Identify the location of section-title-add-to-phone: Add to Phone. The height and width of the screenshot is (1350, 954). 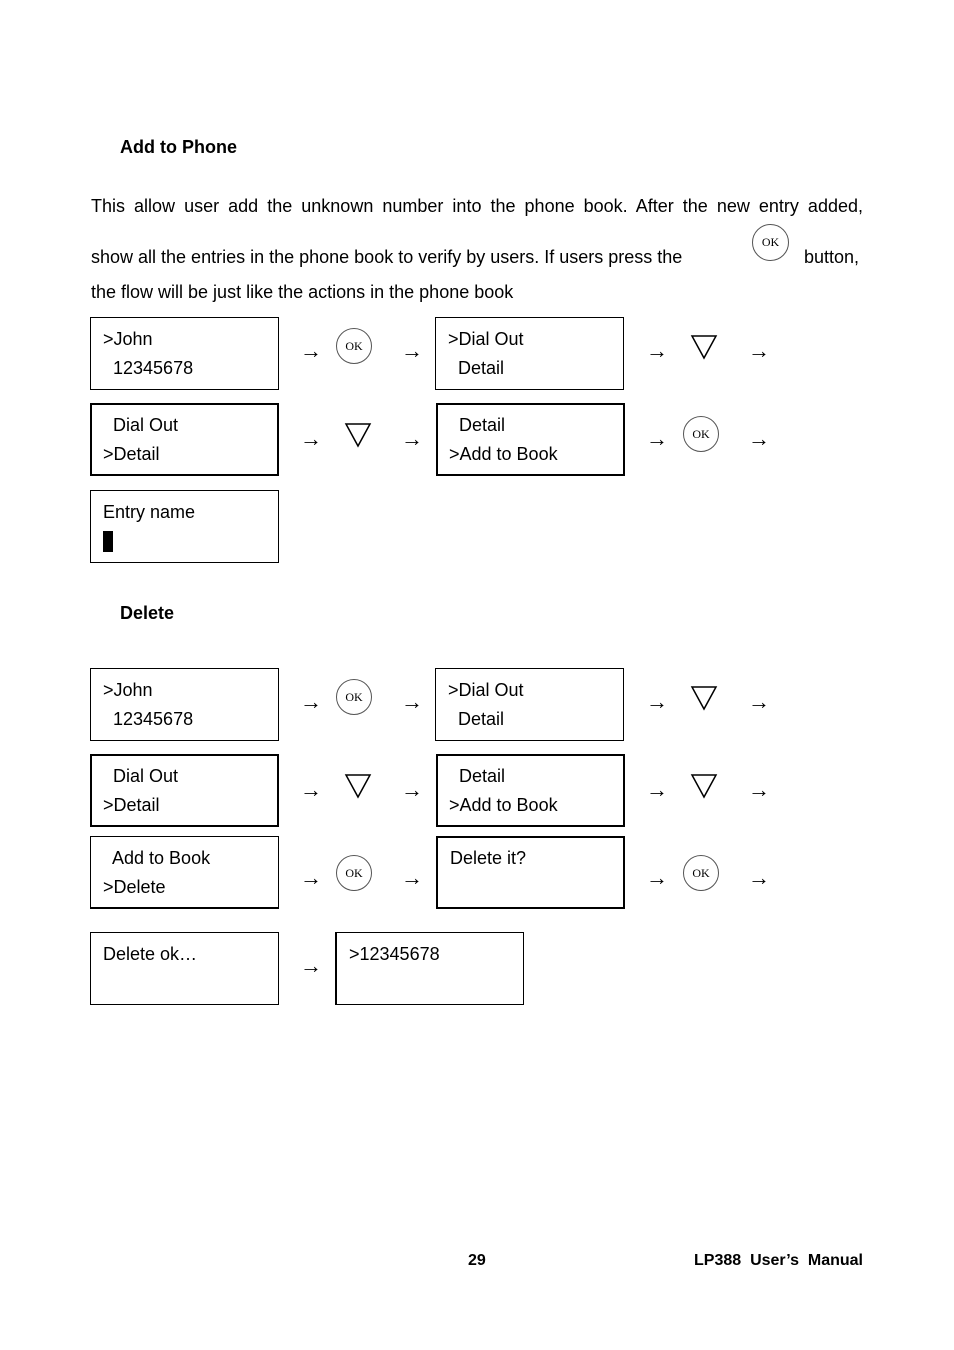
(178, 147).